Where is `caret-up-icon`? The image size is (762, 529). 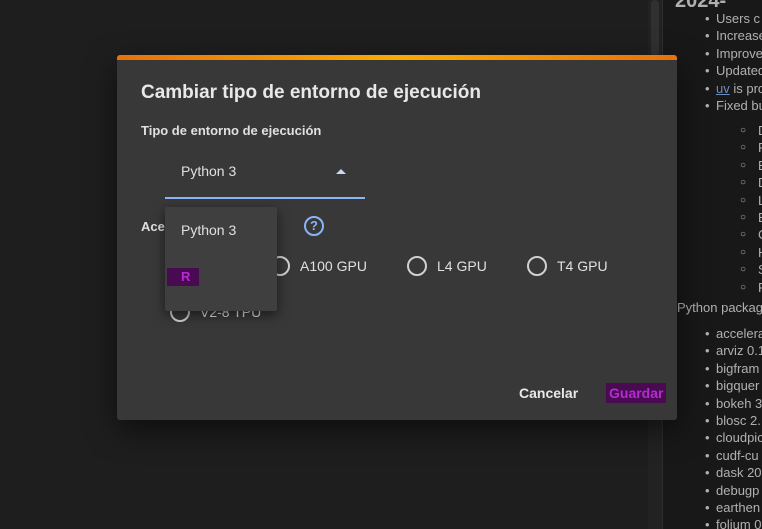
caret-up-icon is located at coordinates (341, 171).